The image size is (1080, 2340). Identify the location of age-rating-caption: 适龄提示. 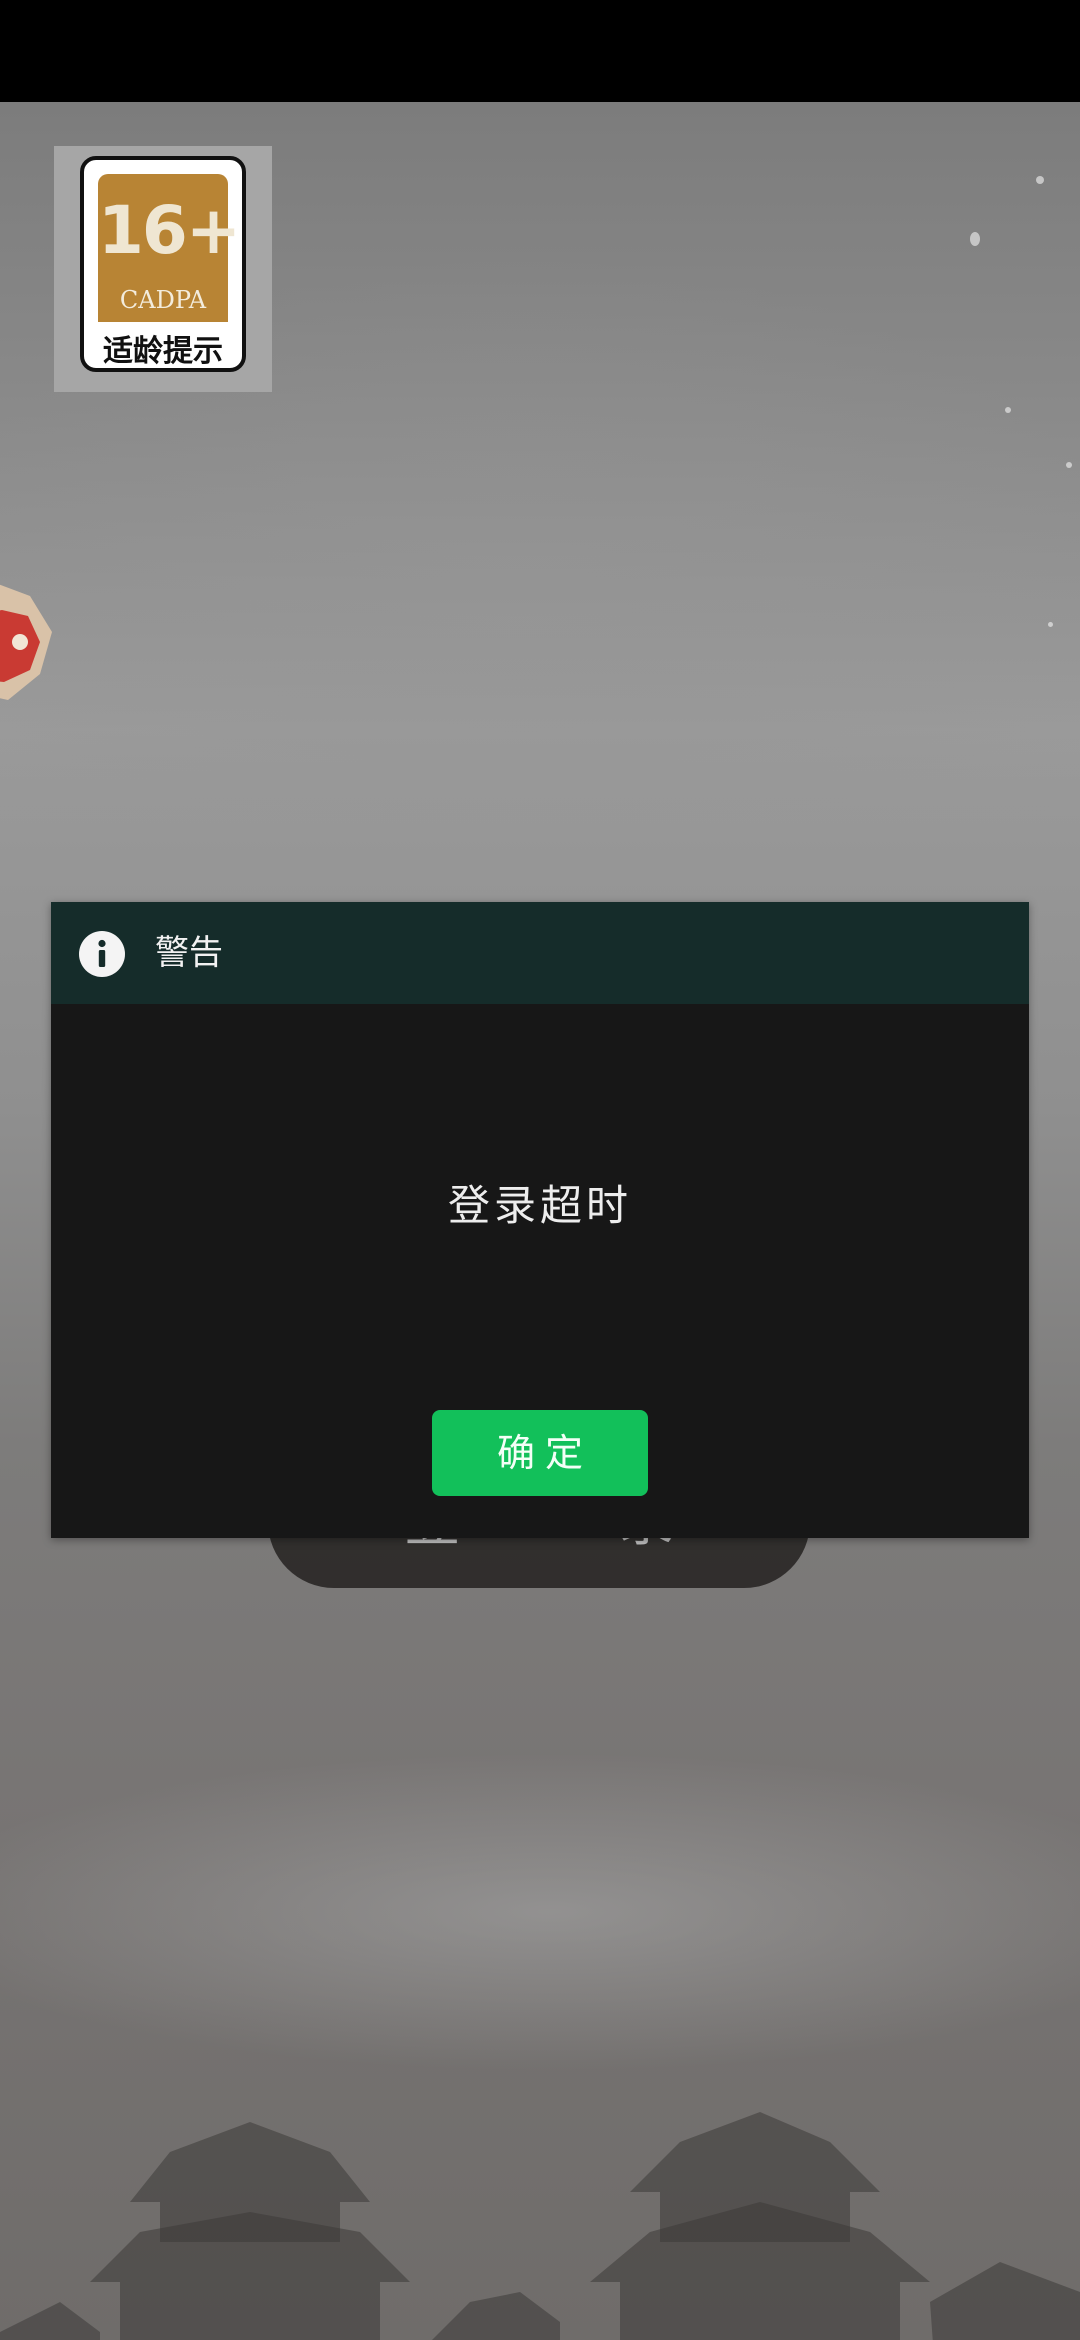
(163, 351).